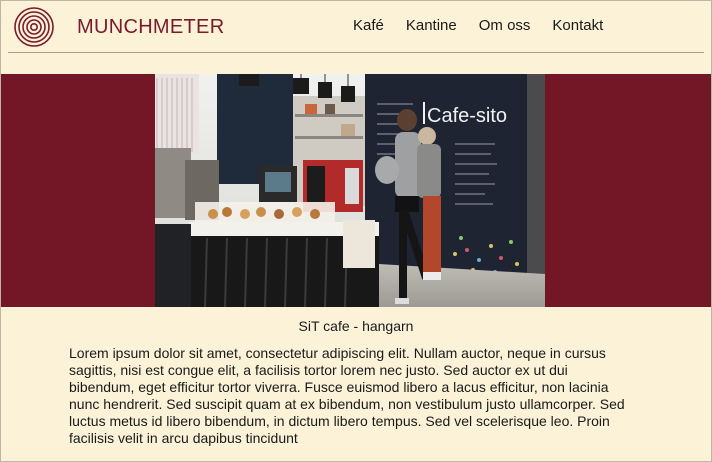 Image resolution: width=712 pixels, height=462 pixels. Describe the element at coordinates (467, 116) in the screenshot. I see `cafe-sito-sign: Cafe-sito` at that location.